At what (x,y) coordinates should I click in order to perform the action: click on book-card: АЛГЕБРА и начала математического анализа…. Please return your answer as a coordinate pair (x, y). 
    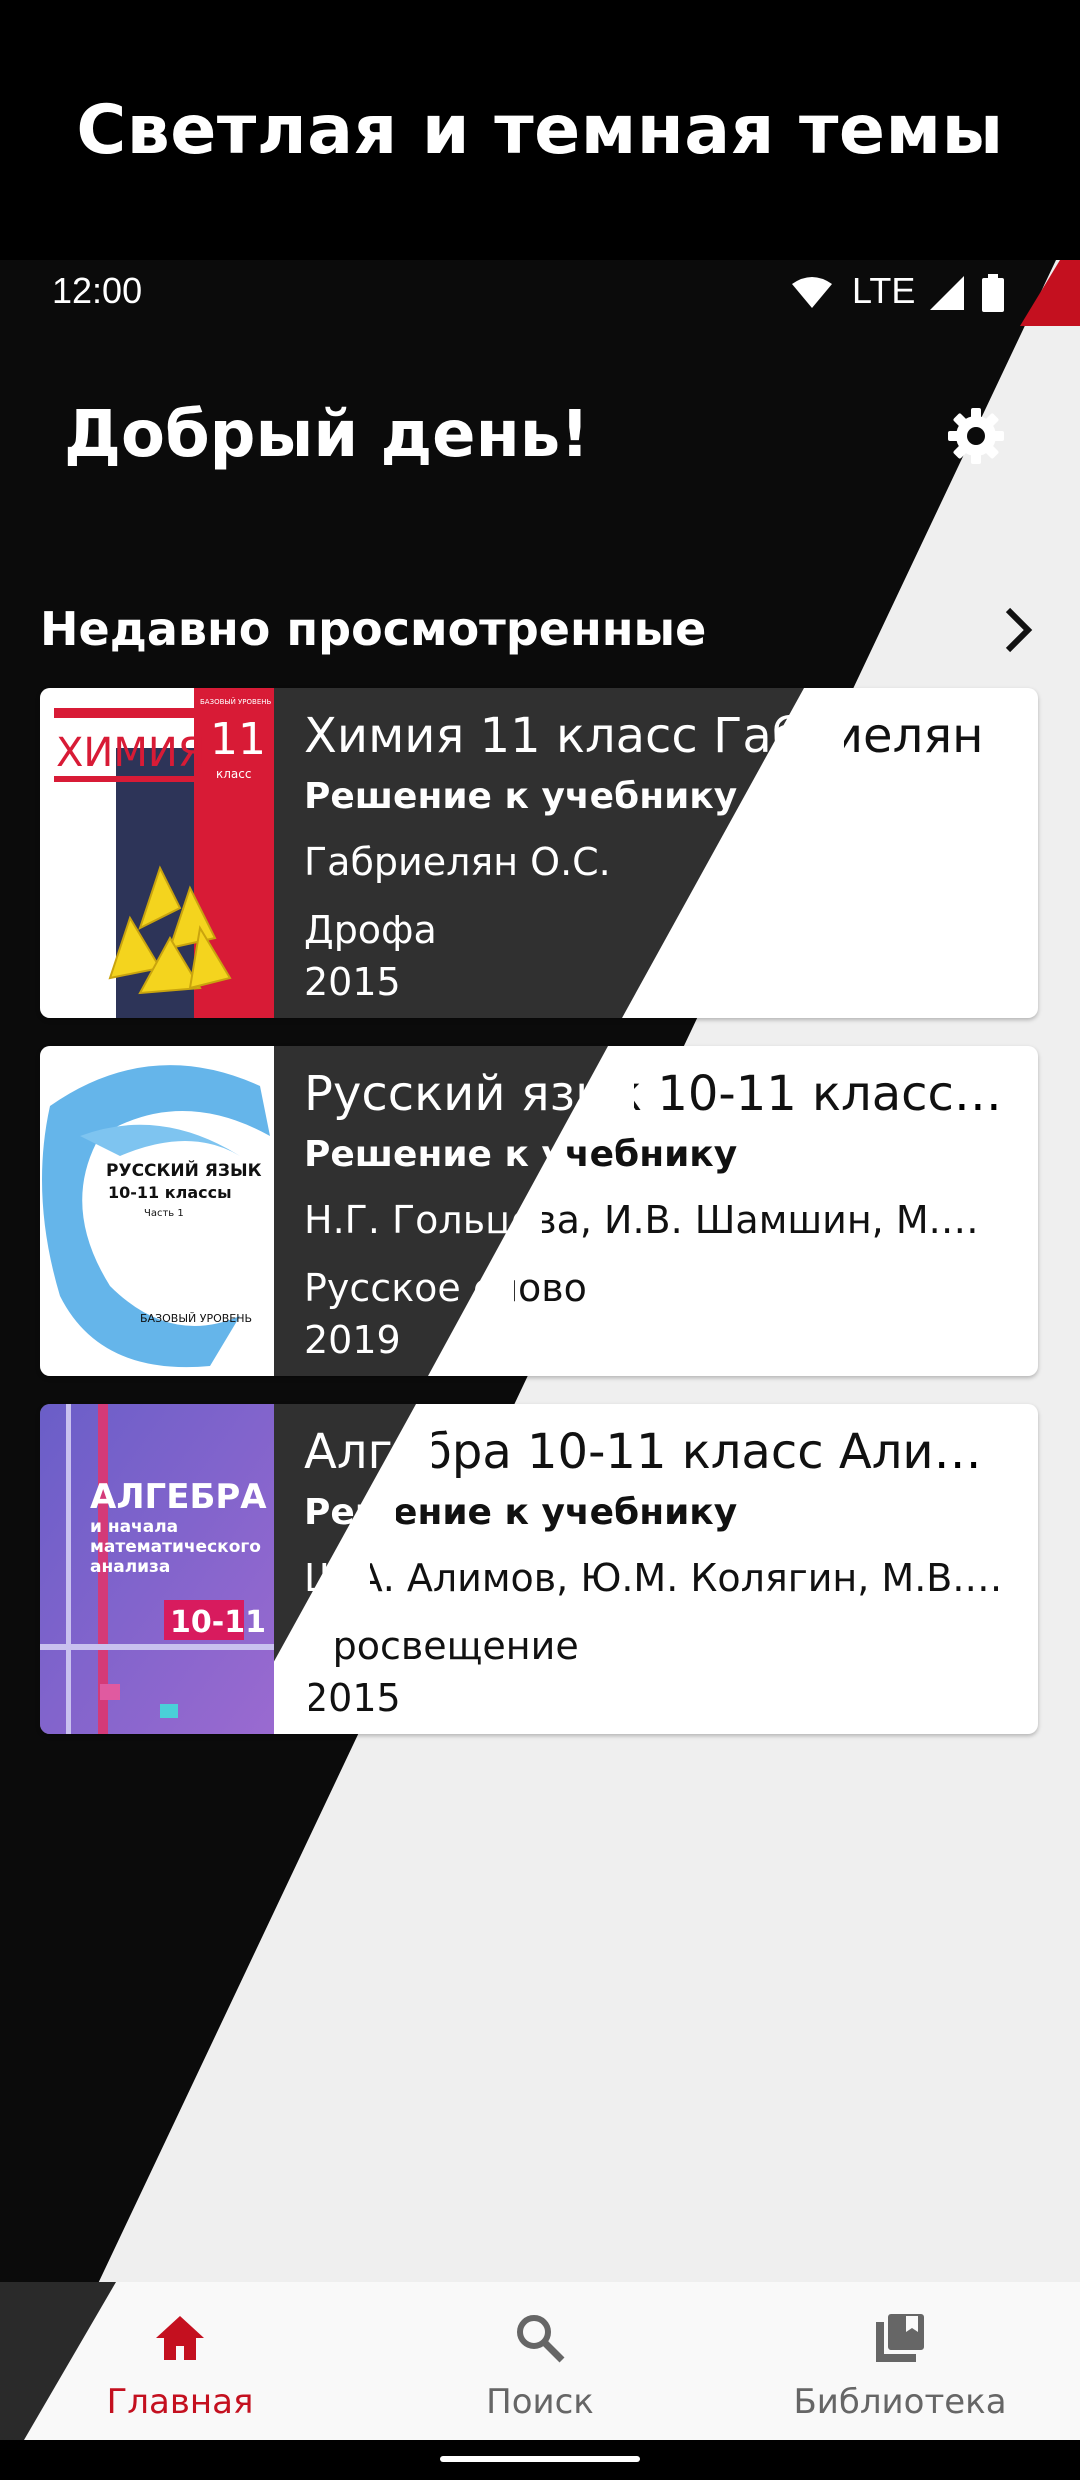
    Looking at the image, I should click on (539, 1569).